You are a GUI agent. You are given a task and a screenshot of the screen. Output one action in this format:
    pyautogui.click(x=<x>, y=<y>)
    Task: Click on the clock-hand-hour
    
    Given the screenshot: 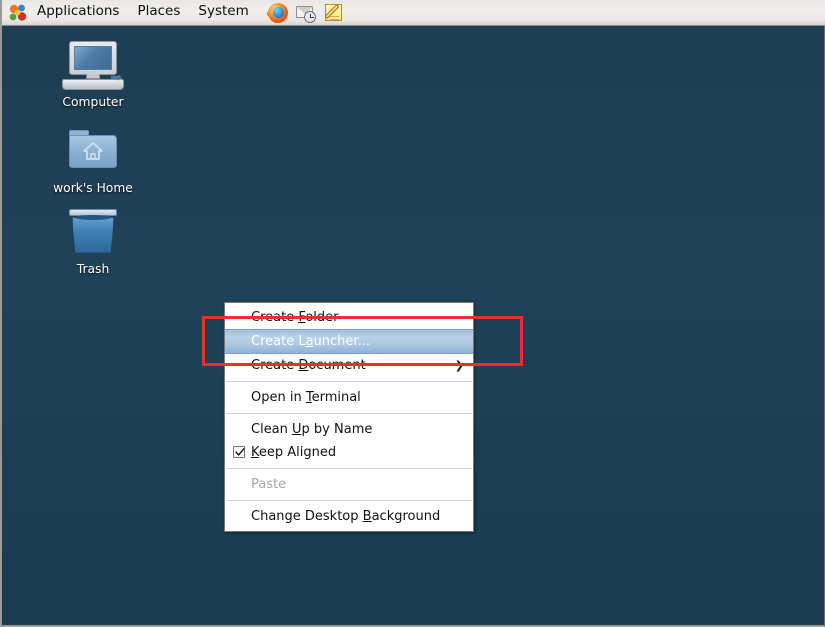 What is the action you would take?
    pyautogui.click(x=311, y=17)
    